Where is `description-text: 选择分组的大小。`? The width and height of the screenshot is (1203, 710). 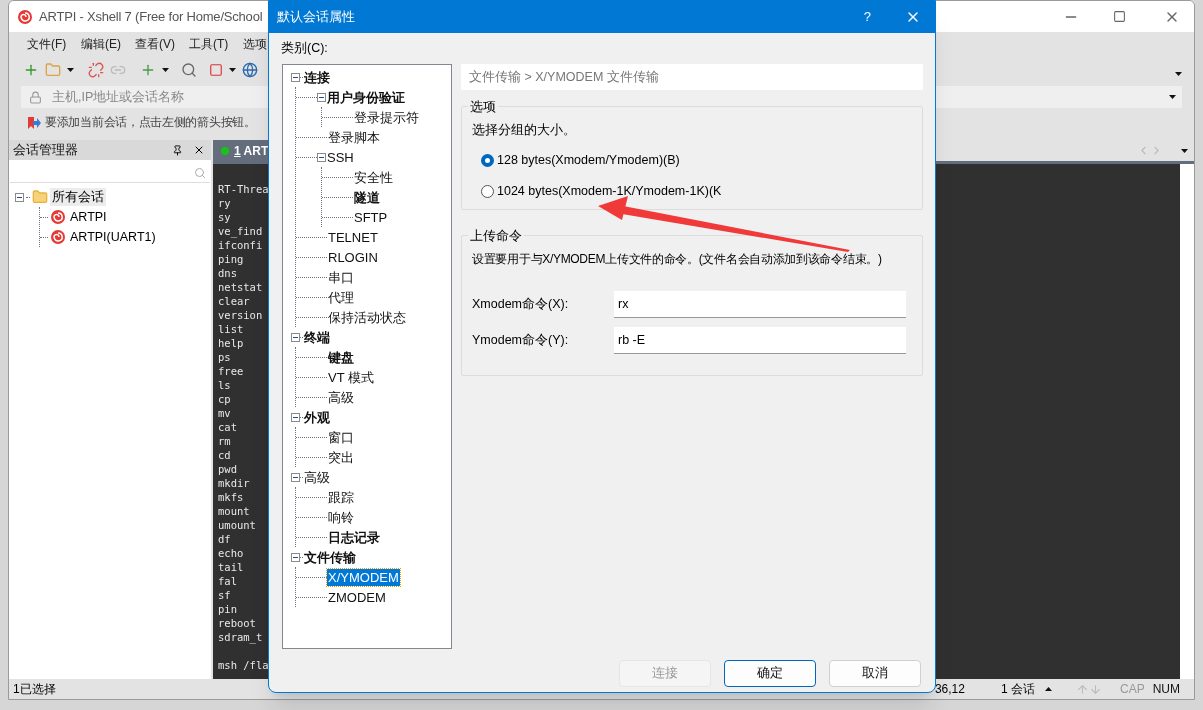 description-text: 选择分组的大小。 is located at coordinates (524, 130).